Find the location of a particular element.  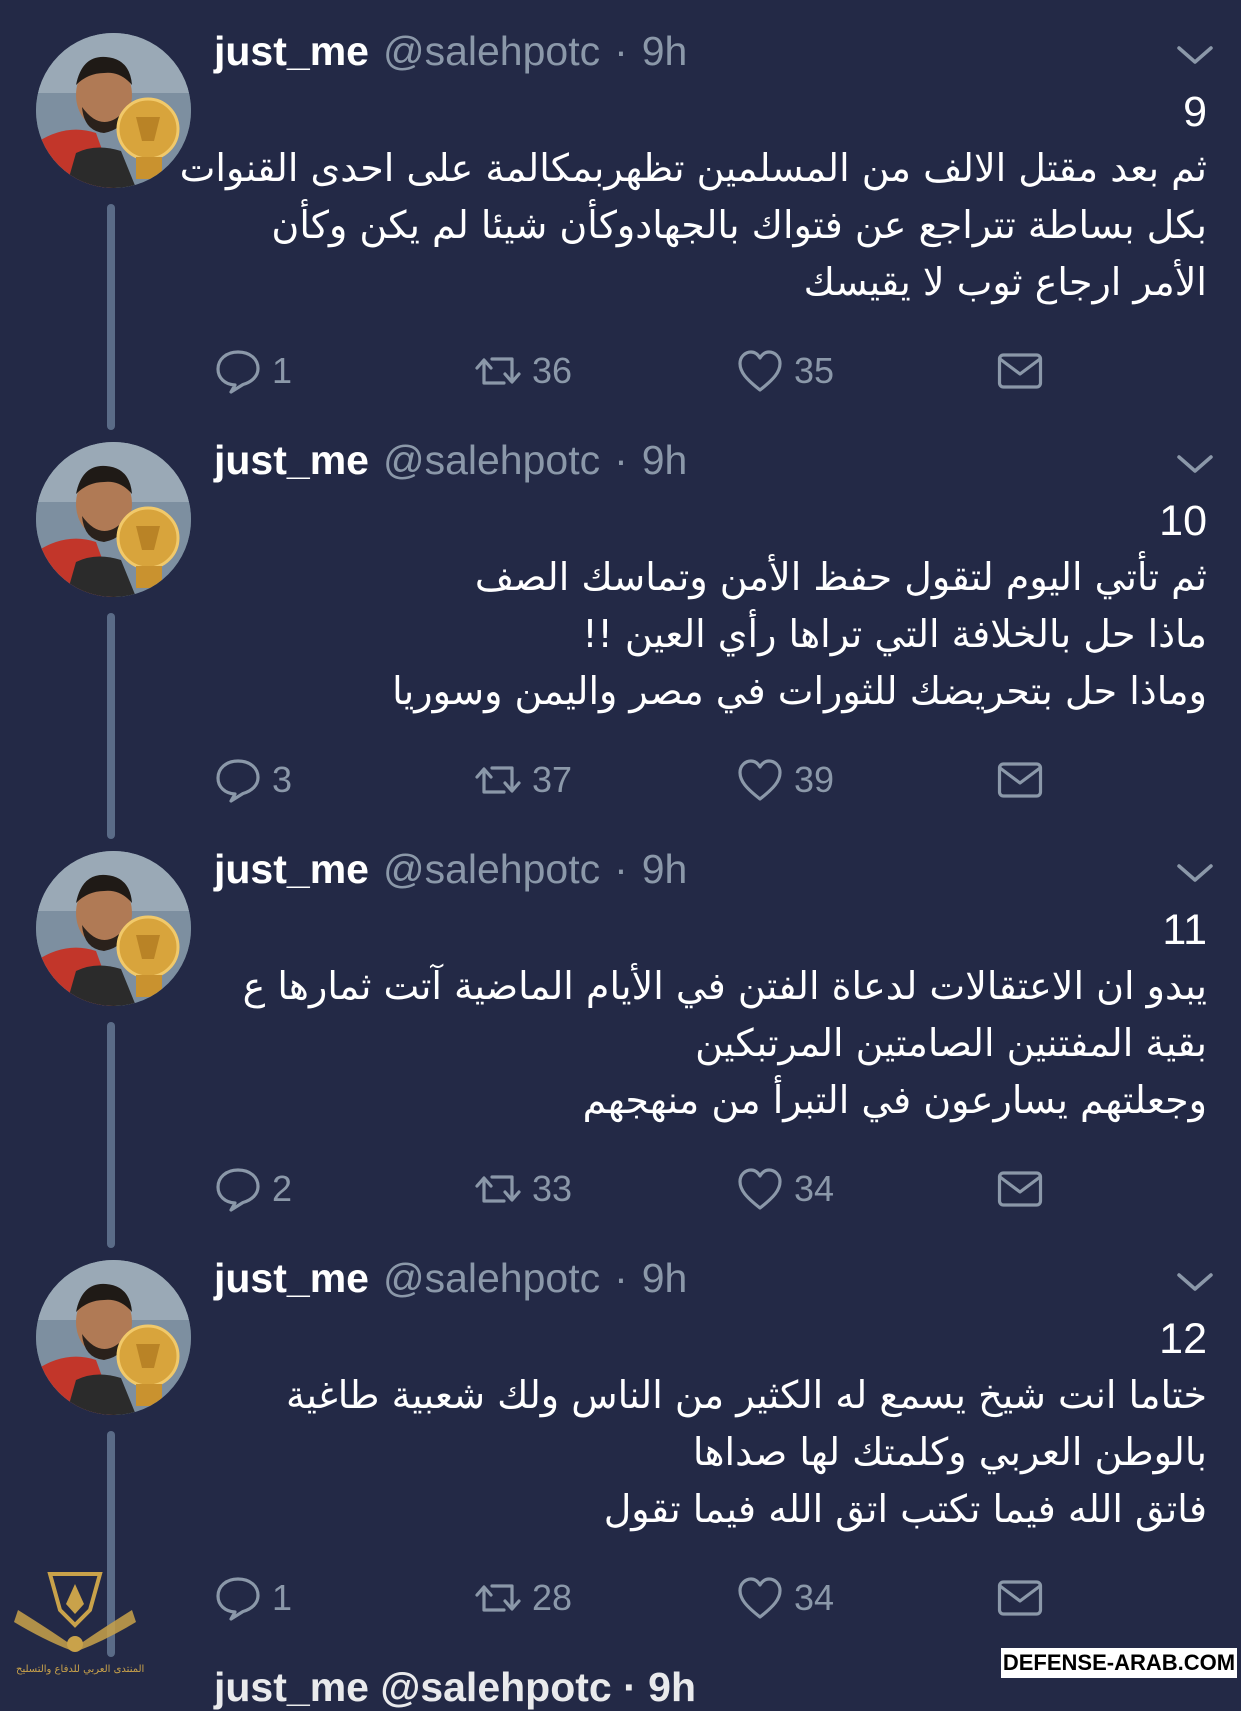

next-tweet-header-partial: just_me @salehpotc · 9h is located at coordinates (455, 1687).